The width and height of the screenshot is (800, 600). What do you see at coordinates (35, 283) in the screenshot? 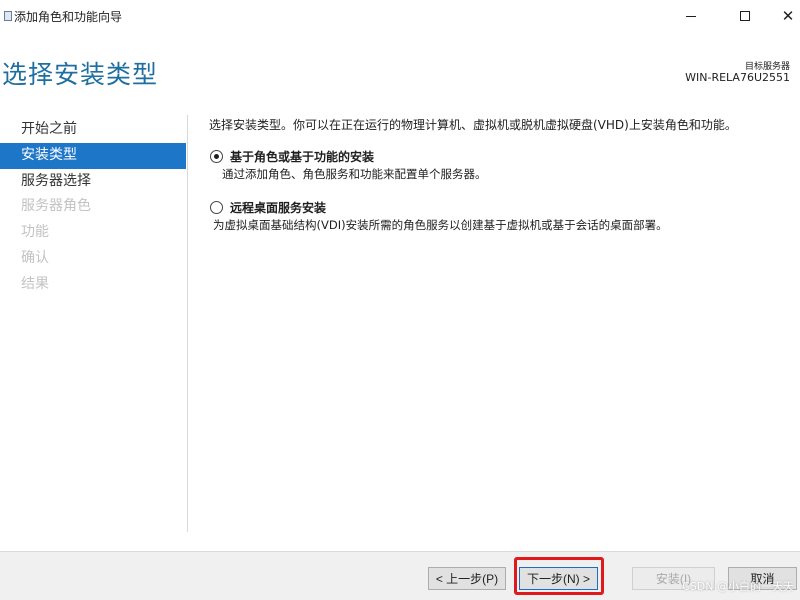
I see `nav-item-results: 结果` at bounding box center [35, 283].